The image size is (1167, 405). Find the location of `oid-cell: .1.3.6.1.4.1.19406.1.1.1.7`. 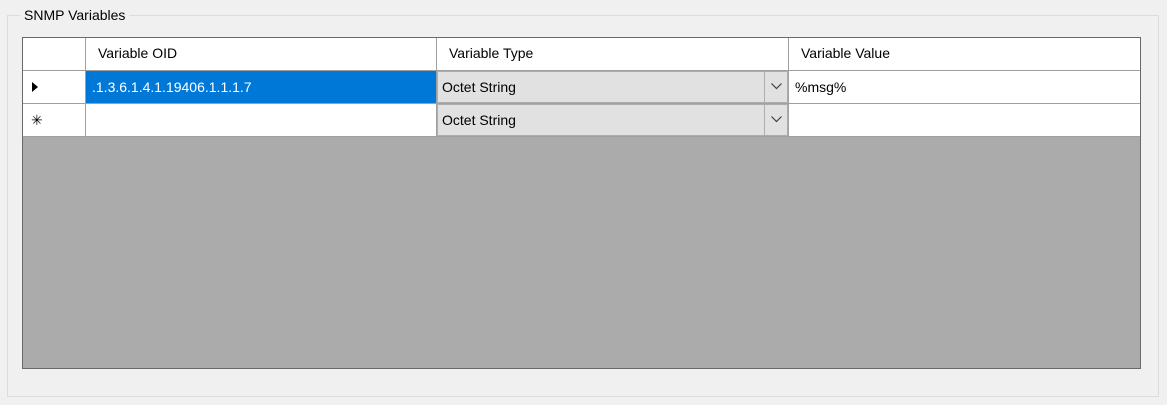

oid-cell: .1.3.6.1.4.1.19406.1.1.1.7 is located at coordinates (261, 87).